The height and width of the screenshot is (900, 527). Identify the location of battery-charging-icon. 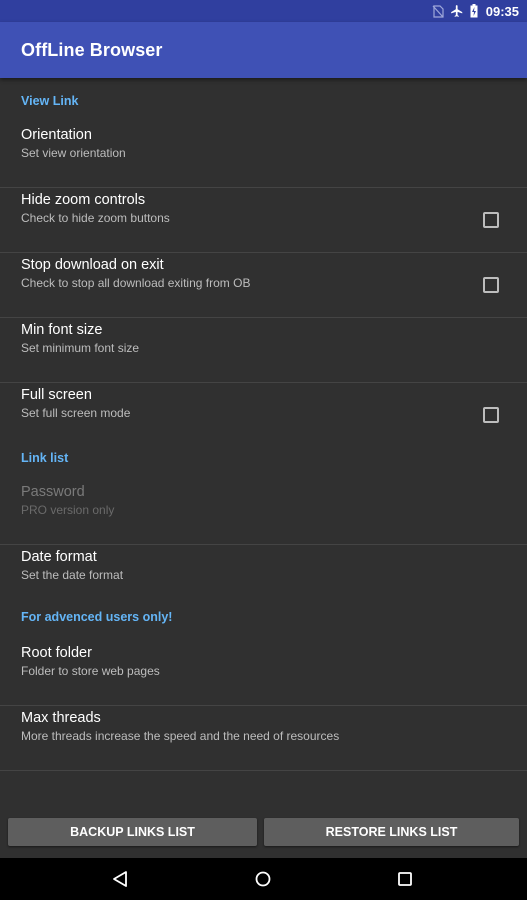
(474, 11).